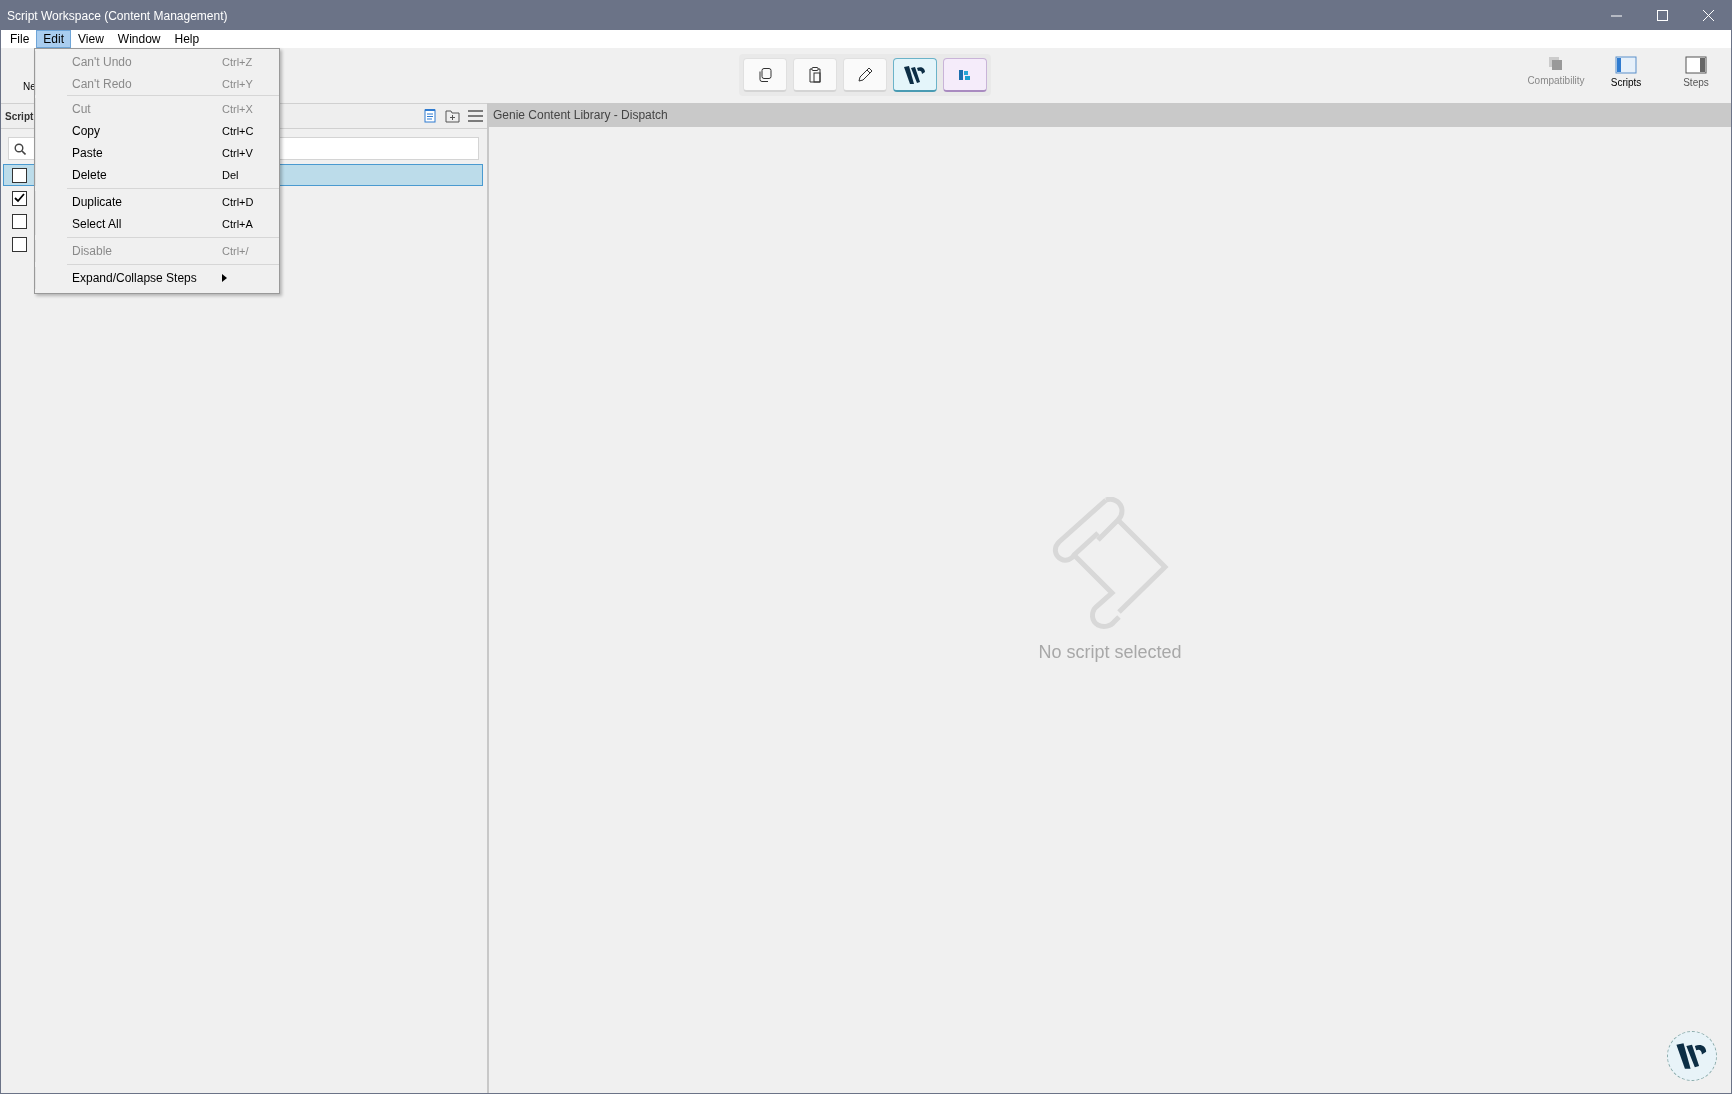 The image size is (1732, 1094). I want to click on panel-title: Script, so click(19, 116).